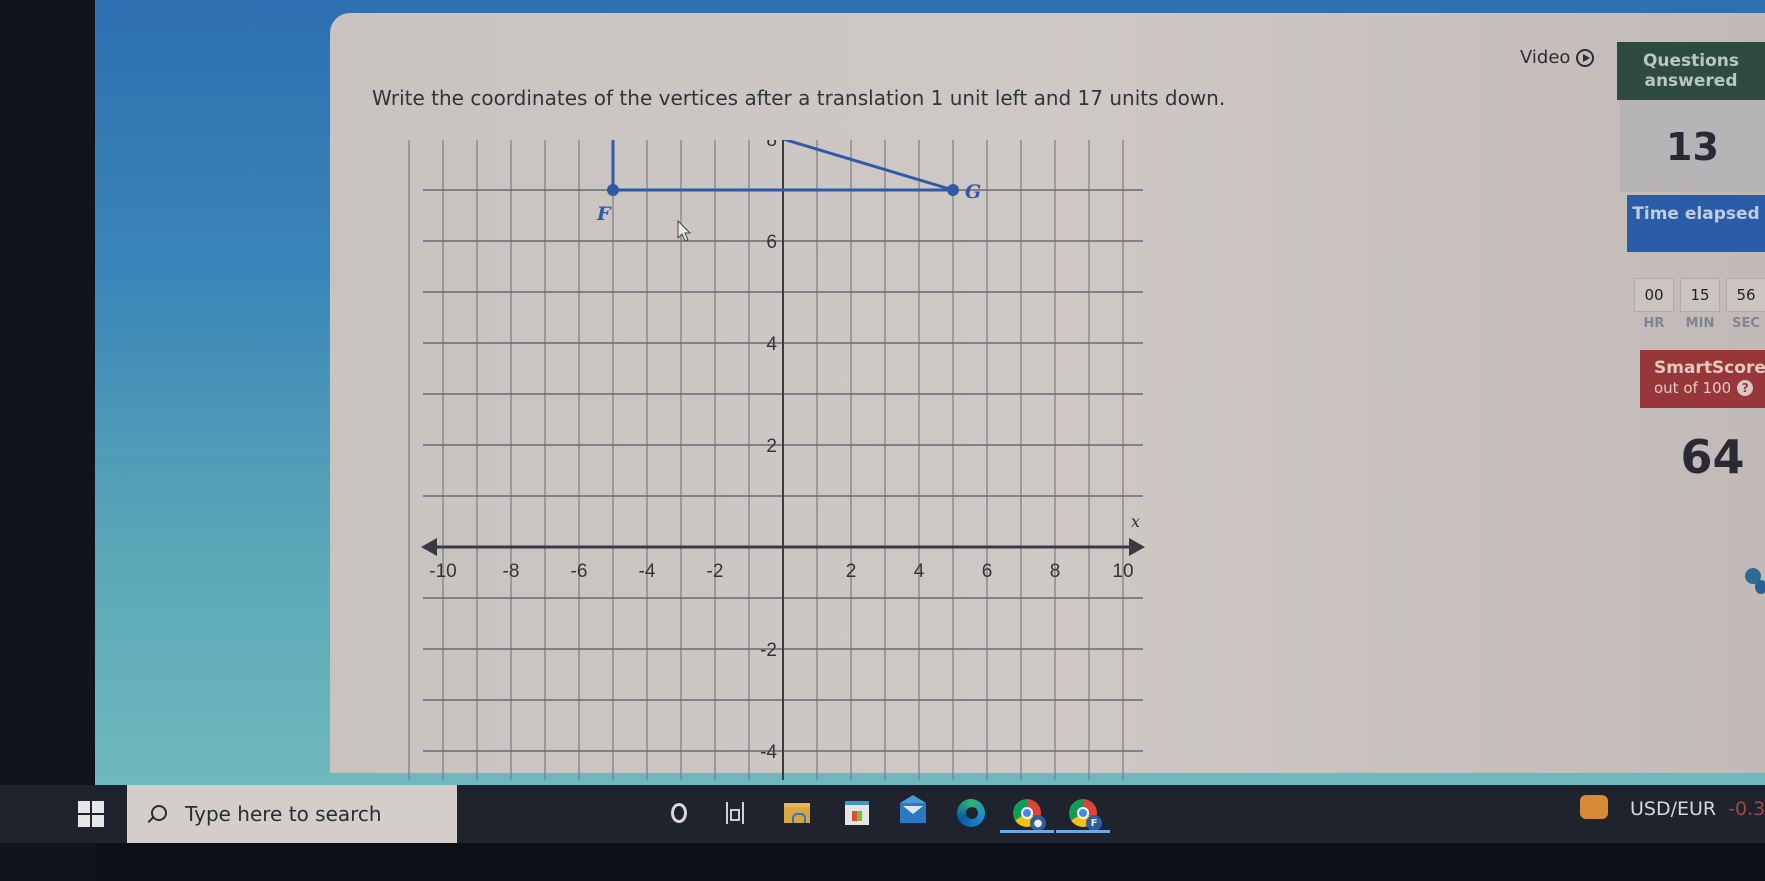 Image resolution: width=1765 pixels, height=881 pixels. What do you see at coordinates (771, 242) in the screenshot?
I see `y-tick-label: 6` at bounding box center [771, 242].